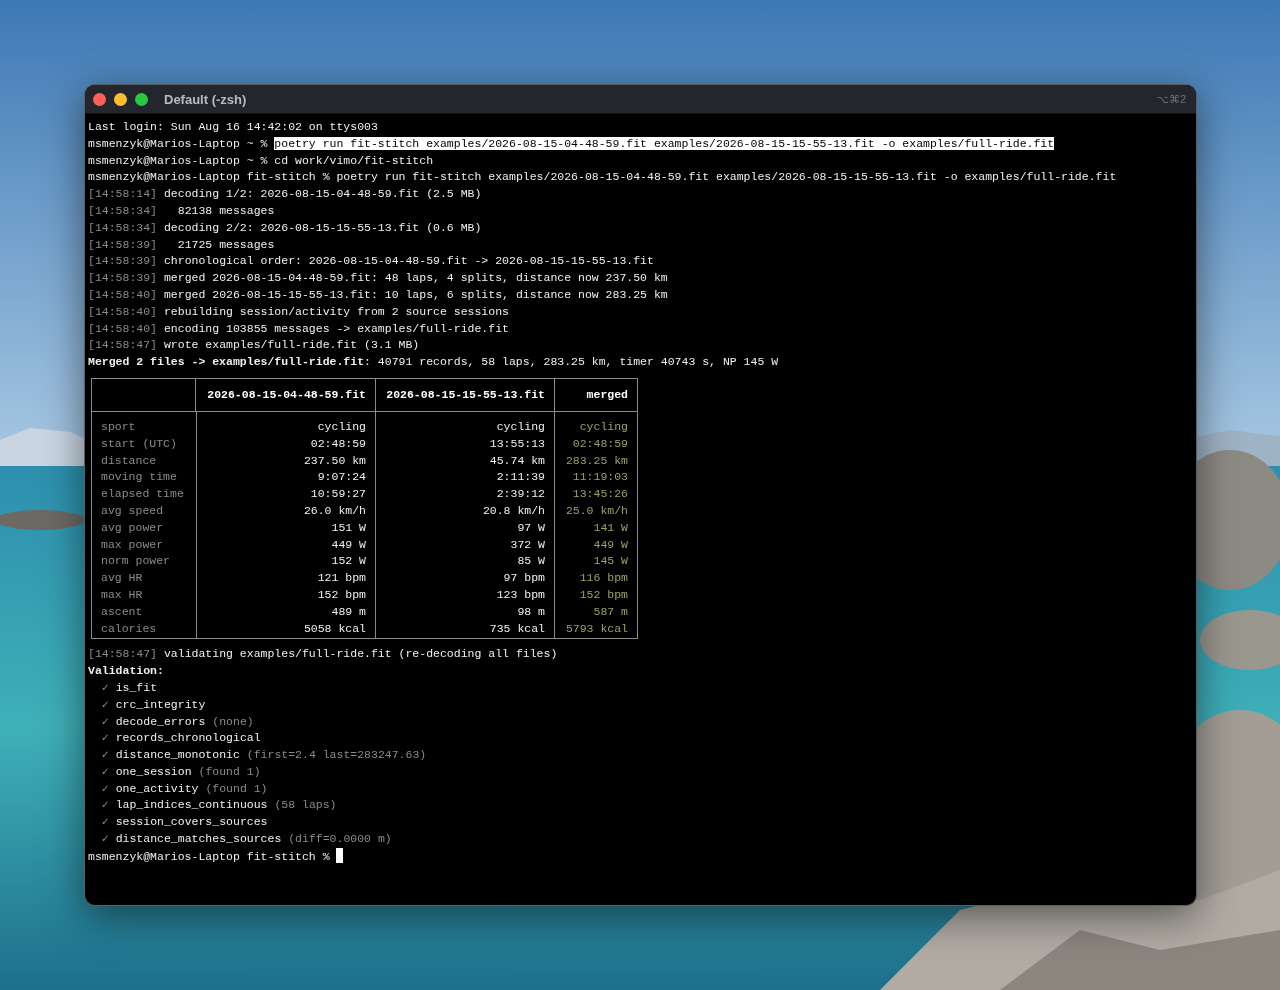 The width and height of the screenshot is (1280, 990). What do you see at coordinates (209, 856) in the screenshot?
I see `shell-prompt: msmenzyk@Marios-Laptop fit-stitch %` at bounding box center [209, 856].